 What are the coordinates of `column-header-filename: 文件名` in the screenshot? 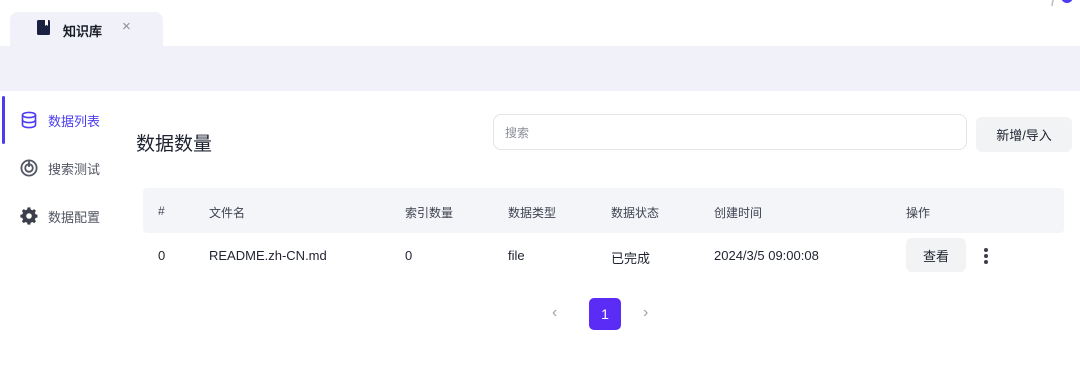 It's located at (227, 213).